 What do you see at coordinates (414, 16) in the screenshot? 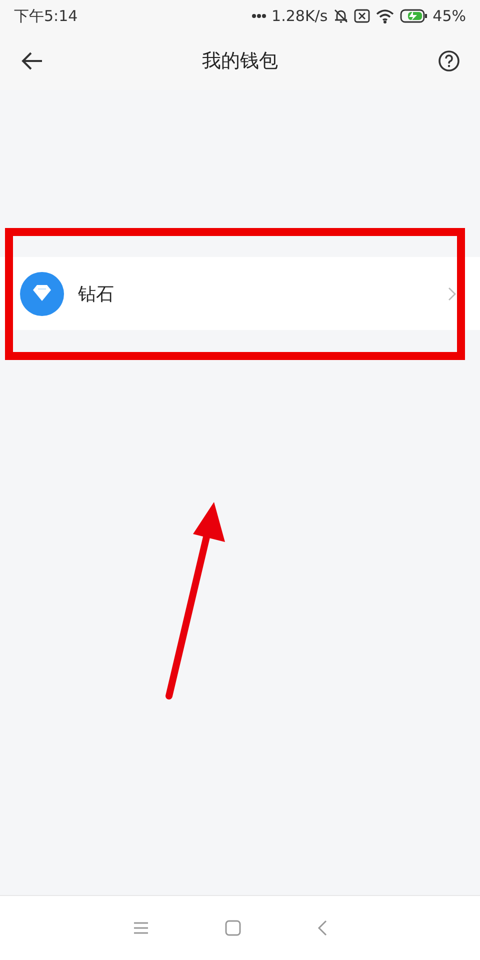
I see `battery-icon` at bounding box center [414, 16].